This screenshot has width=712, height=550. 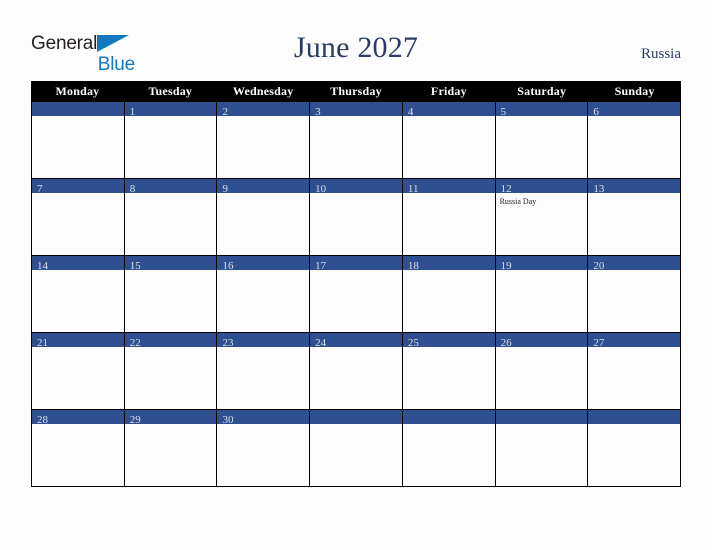 I want to click on day-cell: 14, so click(x=78, y=294).